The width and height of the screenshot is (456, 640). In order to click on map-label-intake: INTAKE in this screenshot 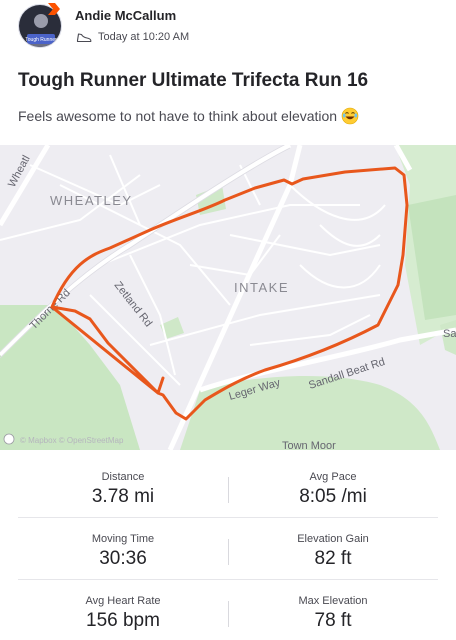, I will do `click(261, 287)`.